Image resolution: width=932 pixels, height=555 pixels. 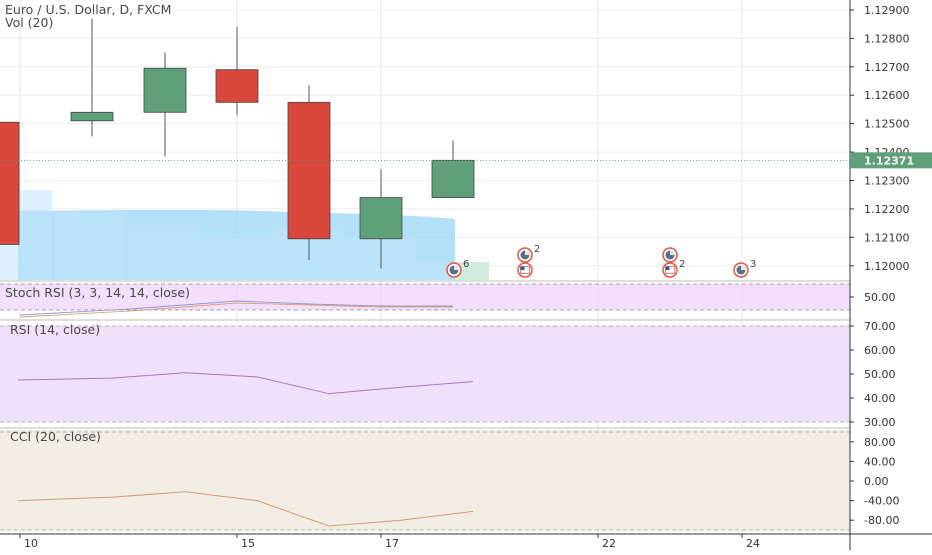 What do you see at coordinates (528, 253) in the screenshot?
I see `pie-chart-icon: 2` at bounding box center [528, 253].